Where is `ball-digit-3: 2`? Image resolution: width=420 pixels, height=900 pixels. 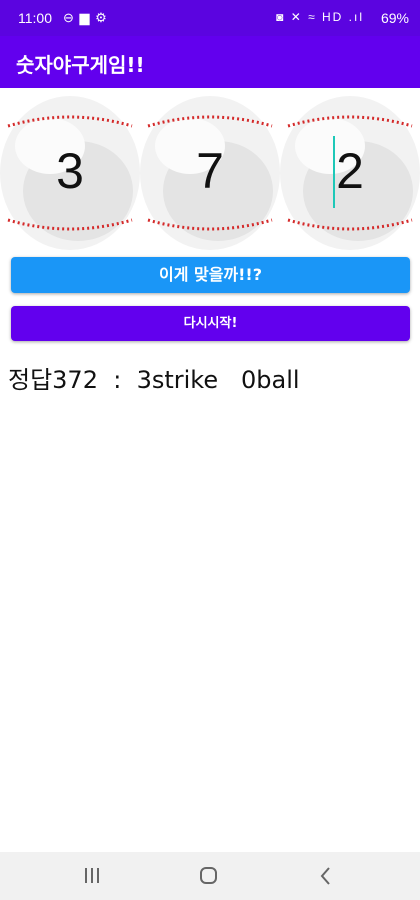 ball-digit-3: 2 is located at coordinates (350, 171).